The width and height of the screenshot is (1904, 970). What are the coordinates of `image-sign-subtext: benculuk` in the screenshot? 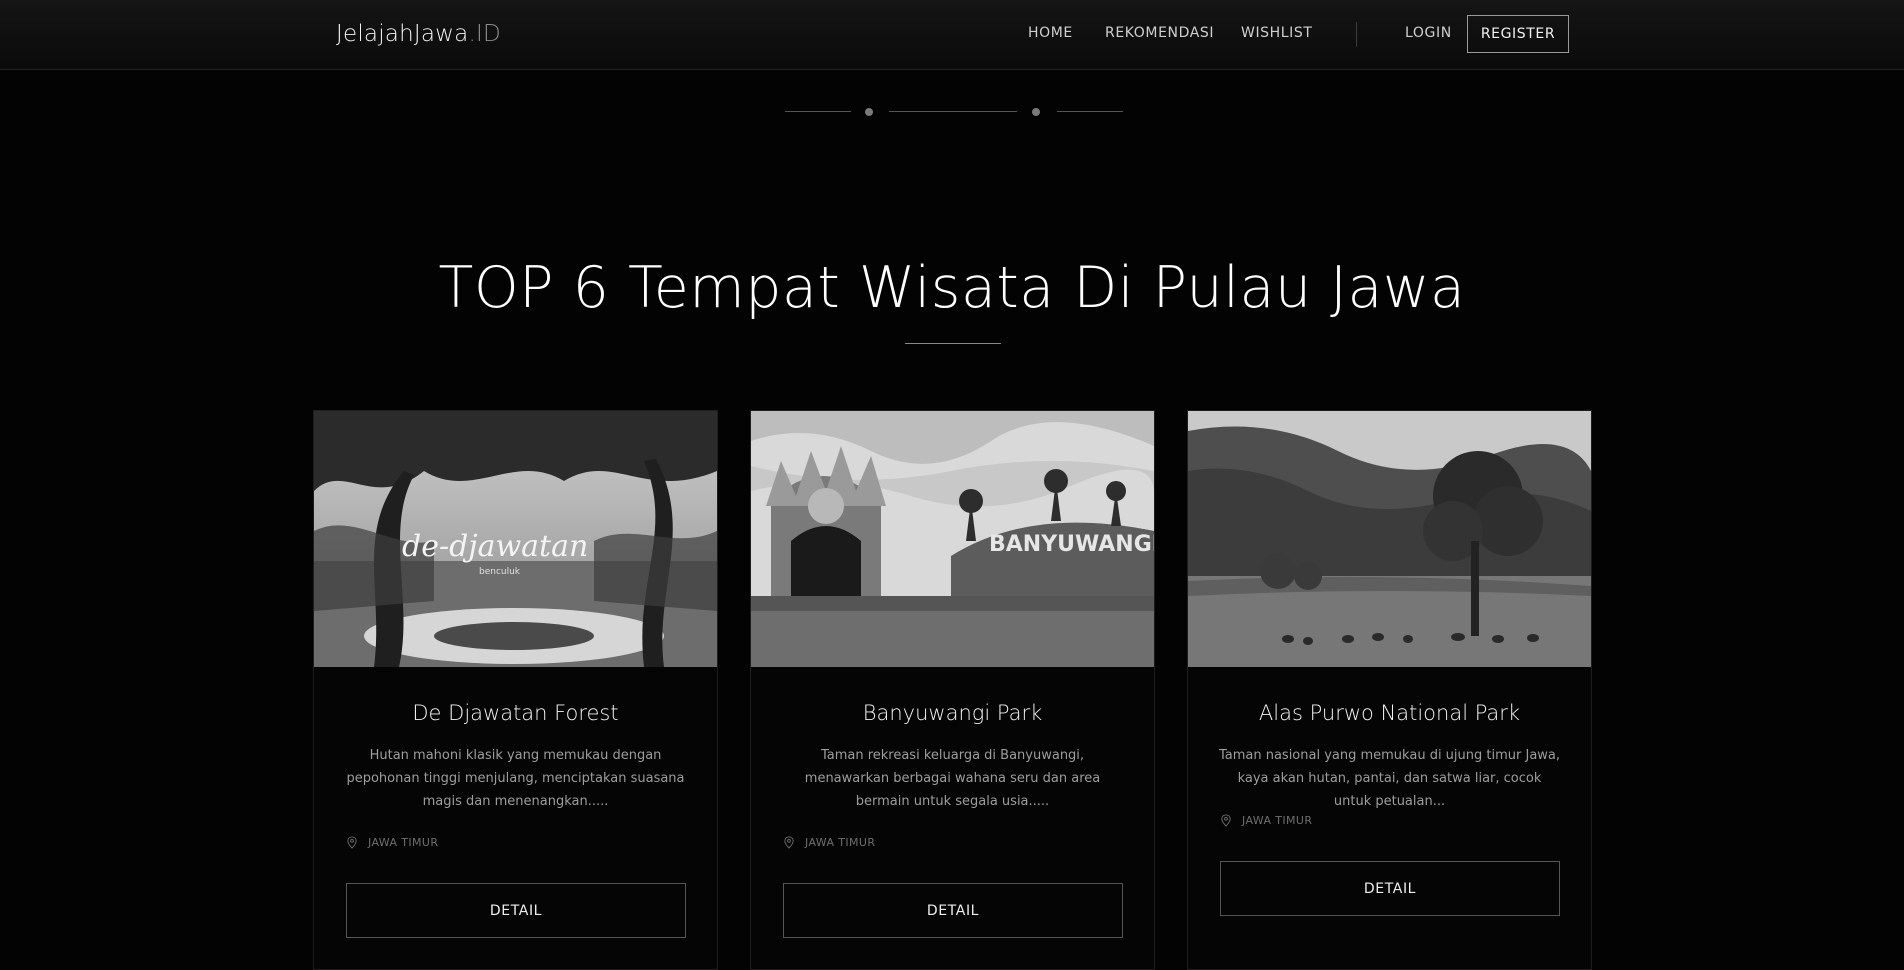 It's located at (500, 572).